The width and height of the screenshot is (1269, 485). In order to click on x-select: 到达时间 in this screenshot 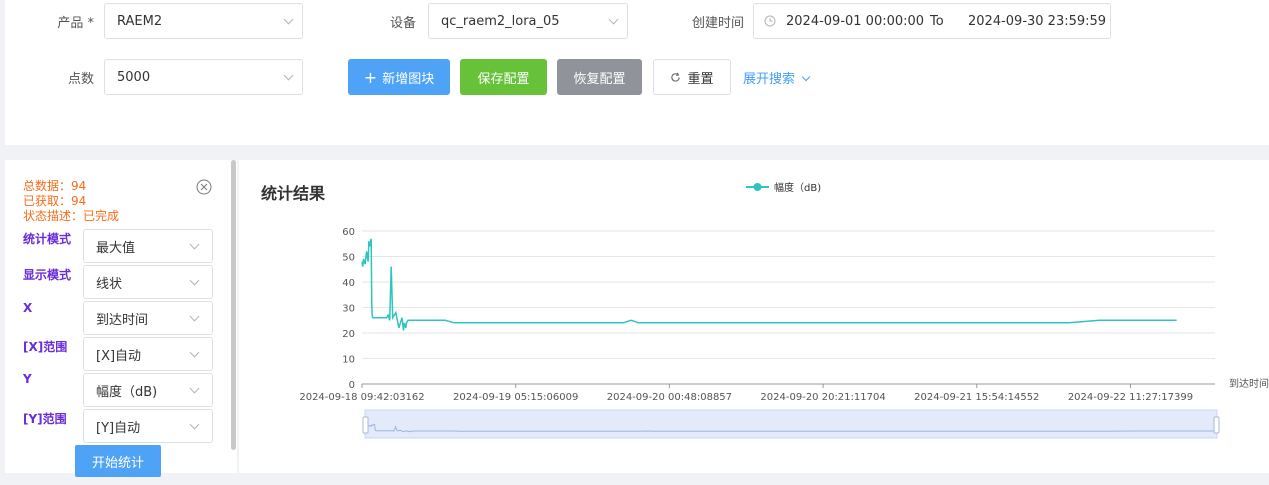, I will do `click(148, 318)`.